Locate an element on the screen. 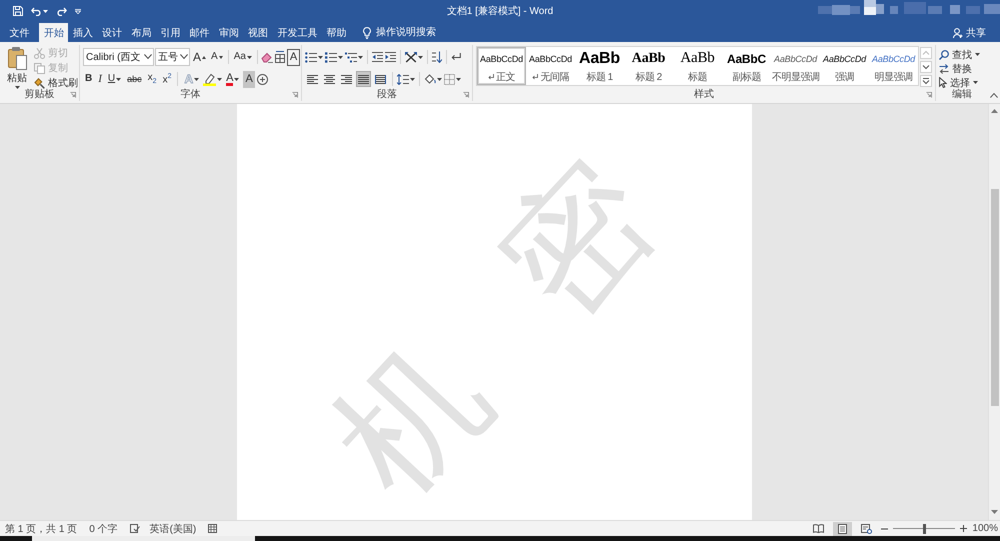 The height and width of the screenshot is (541, 1000). distributed-icon is located at coordinates (380, 79).